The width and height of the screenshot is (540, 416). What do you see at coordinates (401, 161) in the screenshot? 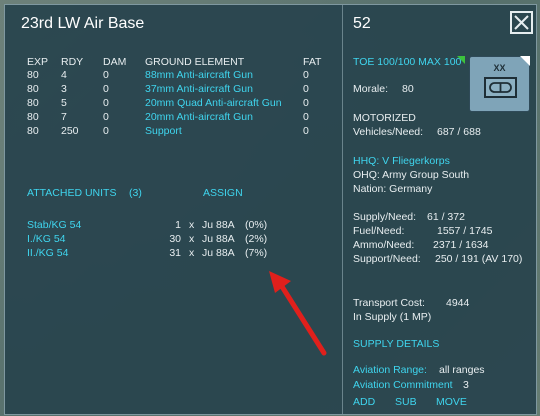
I see `hhq-link: HHQ: V Fliegerkorps` at bounding box center [401, 161].